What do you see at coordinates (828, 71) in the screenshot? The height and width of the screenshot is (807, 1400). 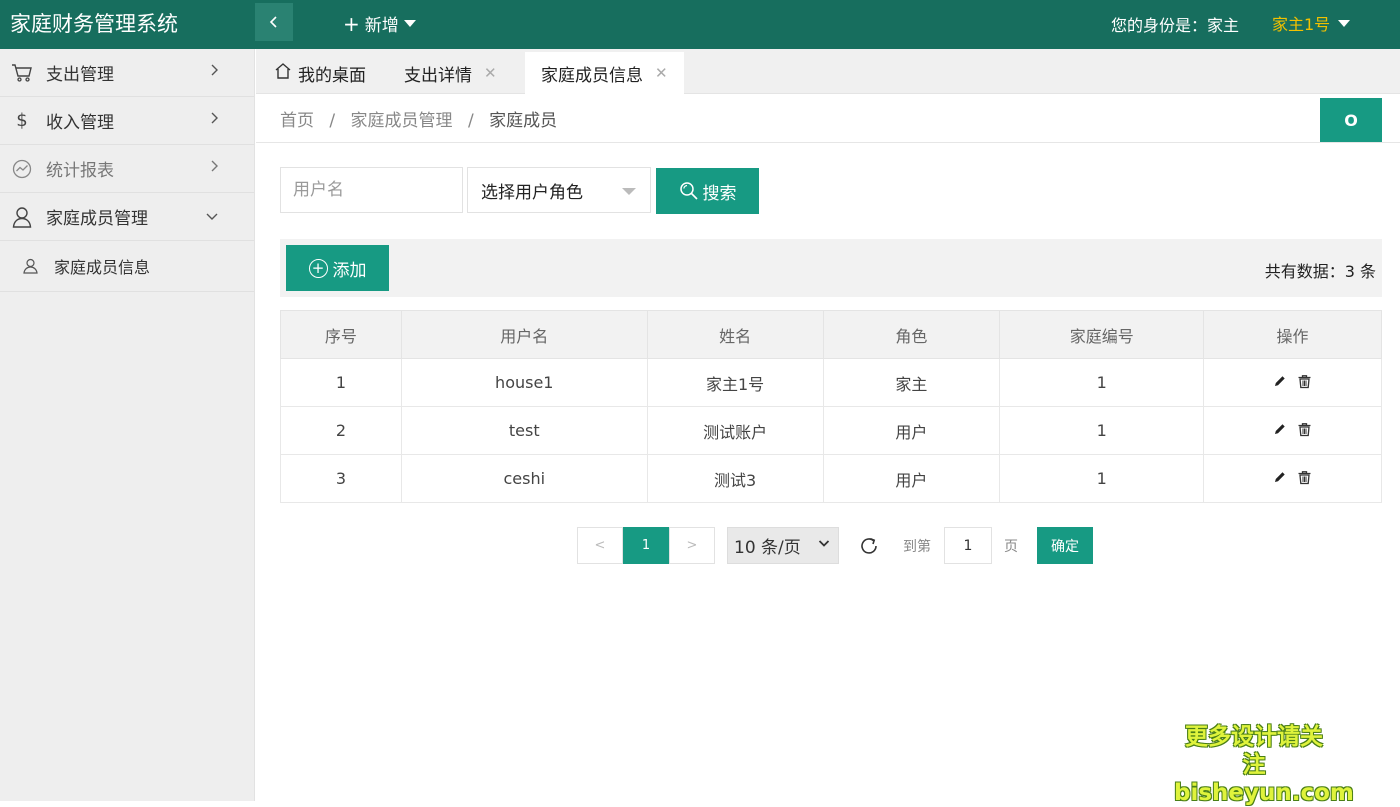 I see `tab-bar: 我的桌面 支出详情 ✕ 家庭成员信息 ✕` at bounding box center [828, 71].